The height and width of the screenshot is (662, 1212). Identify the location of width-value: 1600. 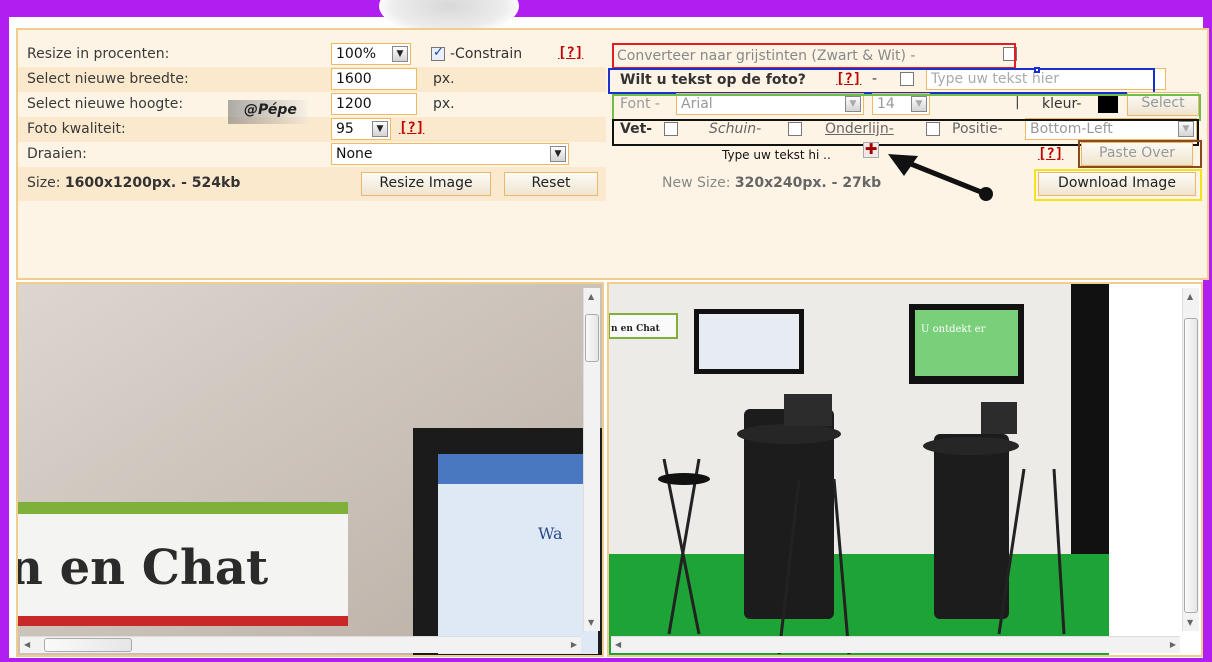
(354, 79).